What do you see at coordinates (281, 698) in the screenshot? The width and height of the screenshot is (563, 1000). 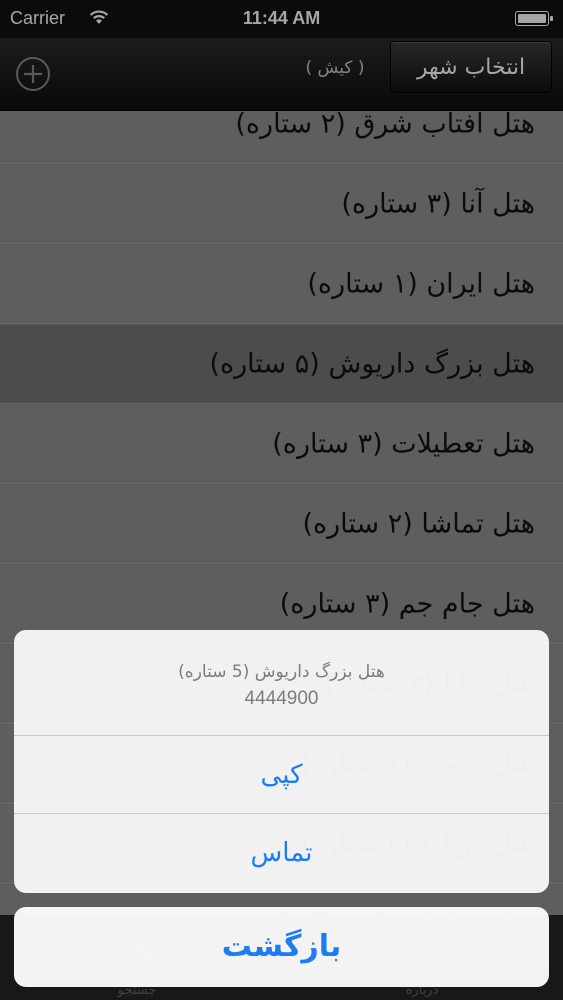 I see `phone-number: 4444900` at bounding box center [281, 698].